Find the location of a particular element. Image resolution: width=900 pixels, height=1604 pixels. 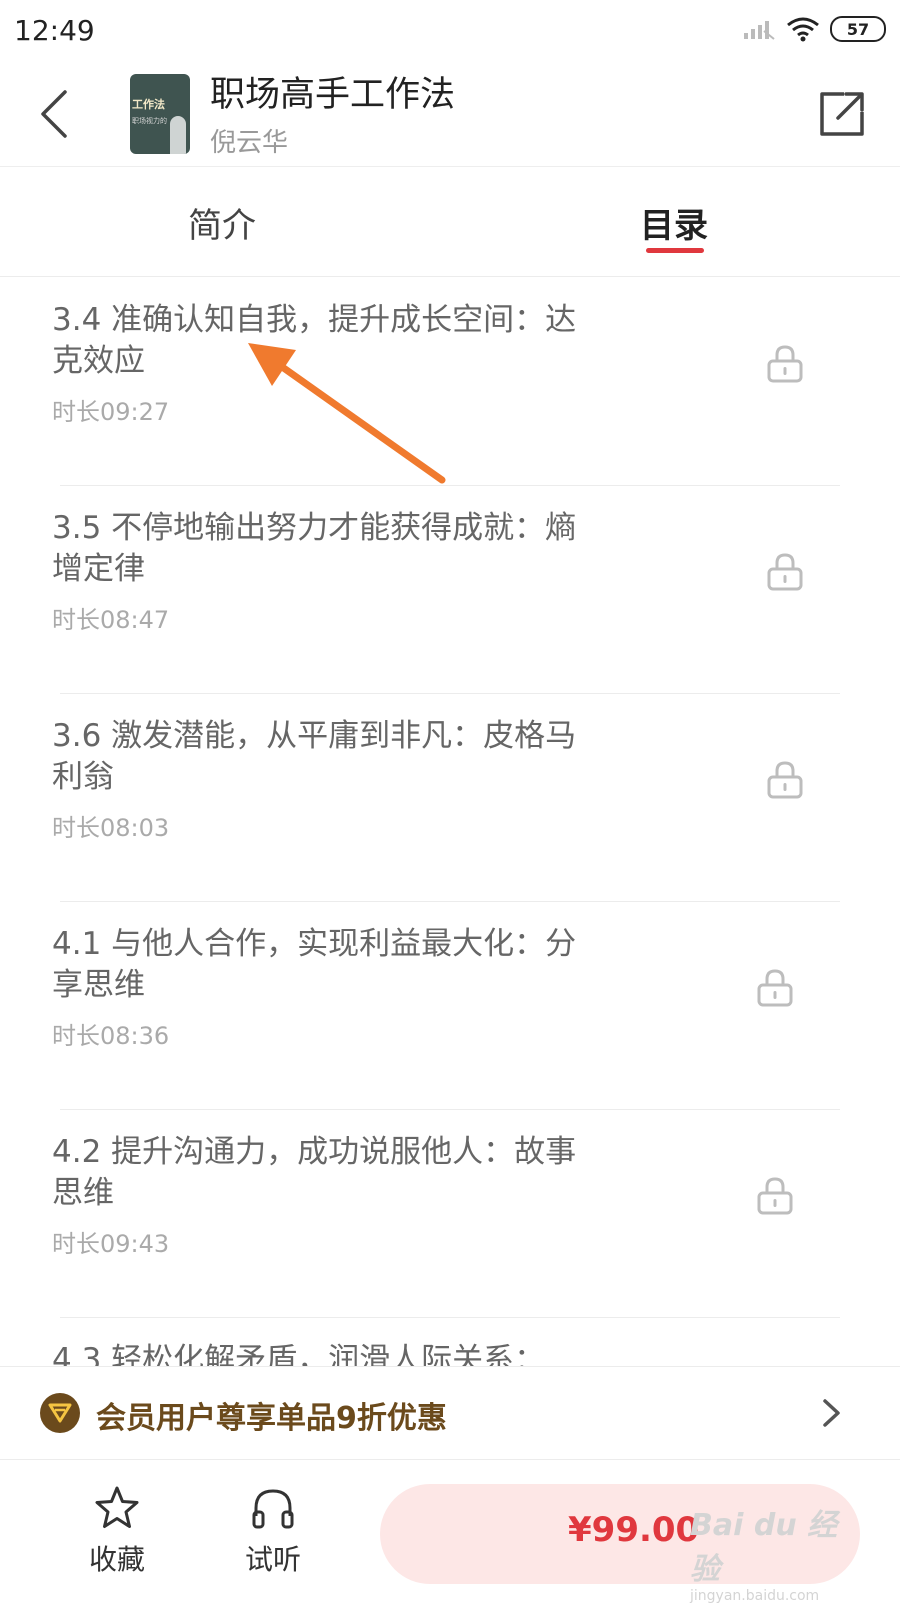

chapter-title: 4.2 提升沟通力，成功说服他人：故事思维 is located at coordinates (314, 1172).